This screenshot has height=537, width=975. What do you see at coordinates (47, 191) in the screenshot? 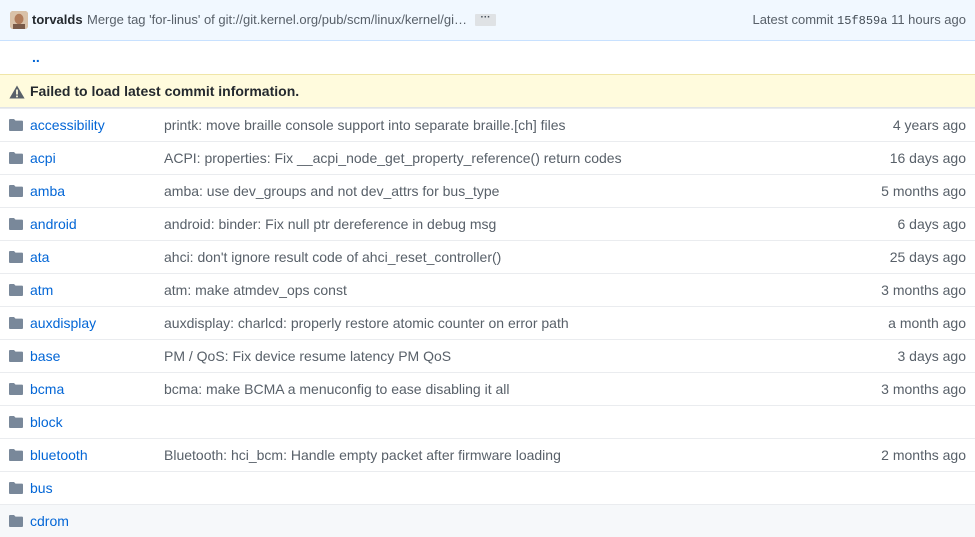
I see `directory-link: amba` at bounding box center [47, 191].